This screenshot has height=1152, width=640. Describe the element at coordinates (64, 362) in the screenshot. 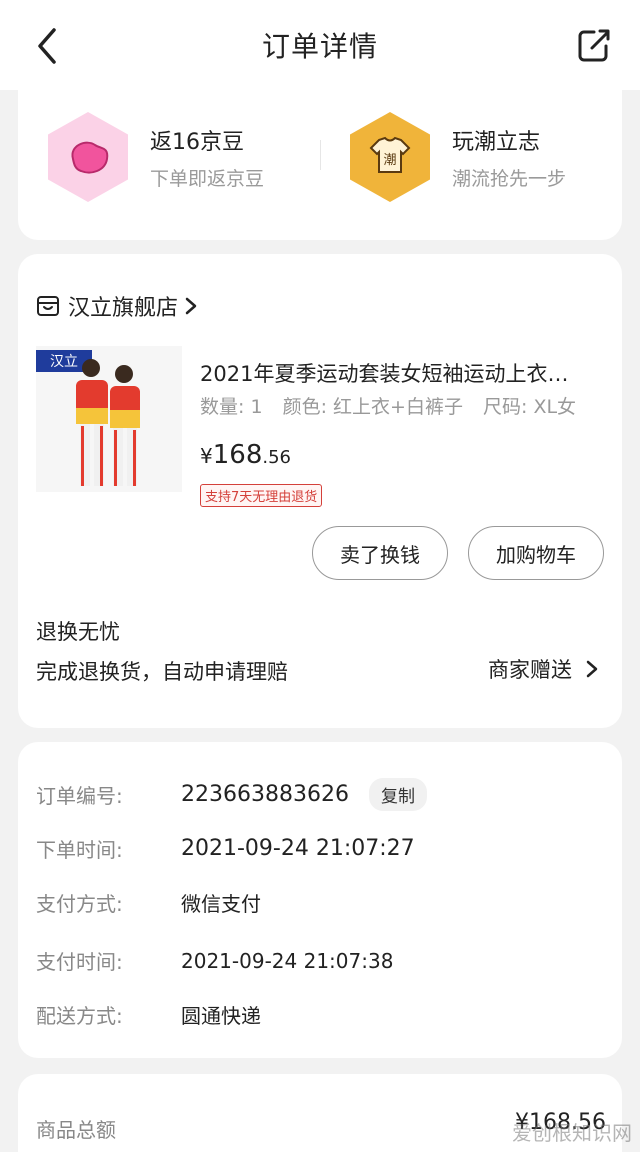

I see `svg-text: 汉立` at that location.